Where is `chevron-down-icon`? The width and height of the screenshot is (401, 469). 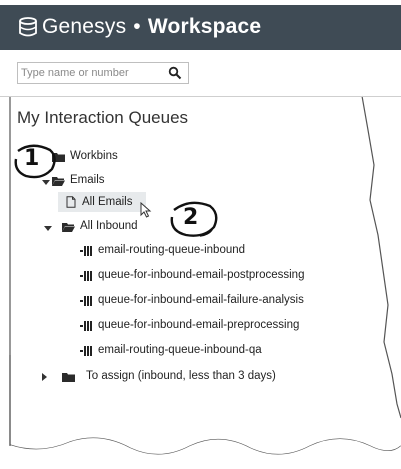 chevron-down-icon is located at coordinates (48, 228).